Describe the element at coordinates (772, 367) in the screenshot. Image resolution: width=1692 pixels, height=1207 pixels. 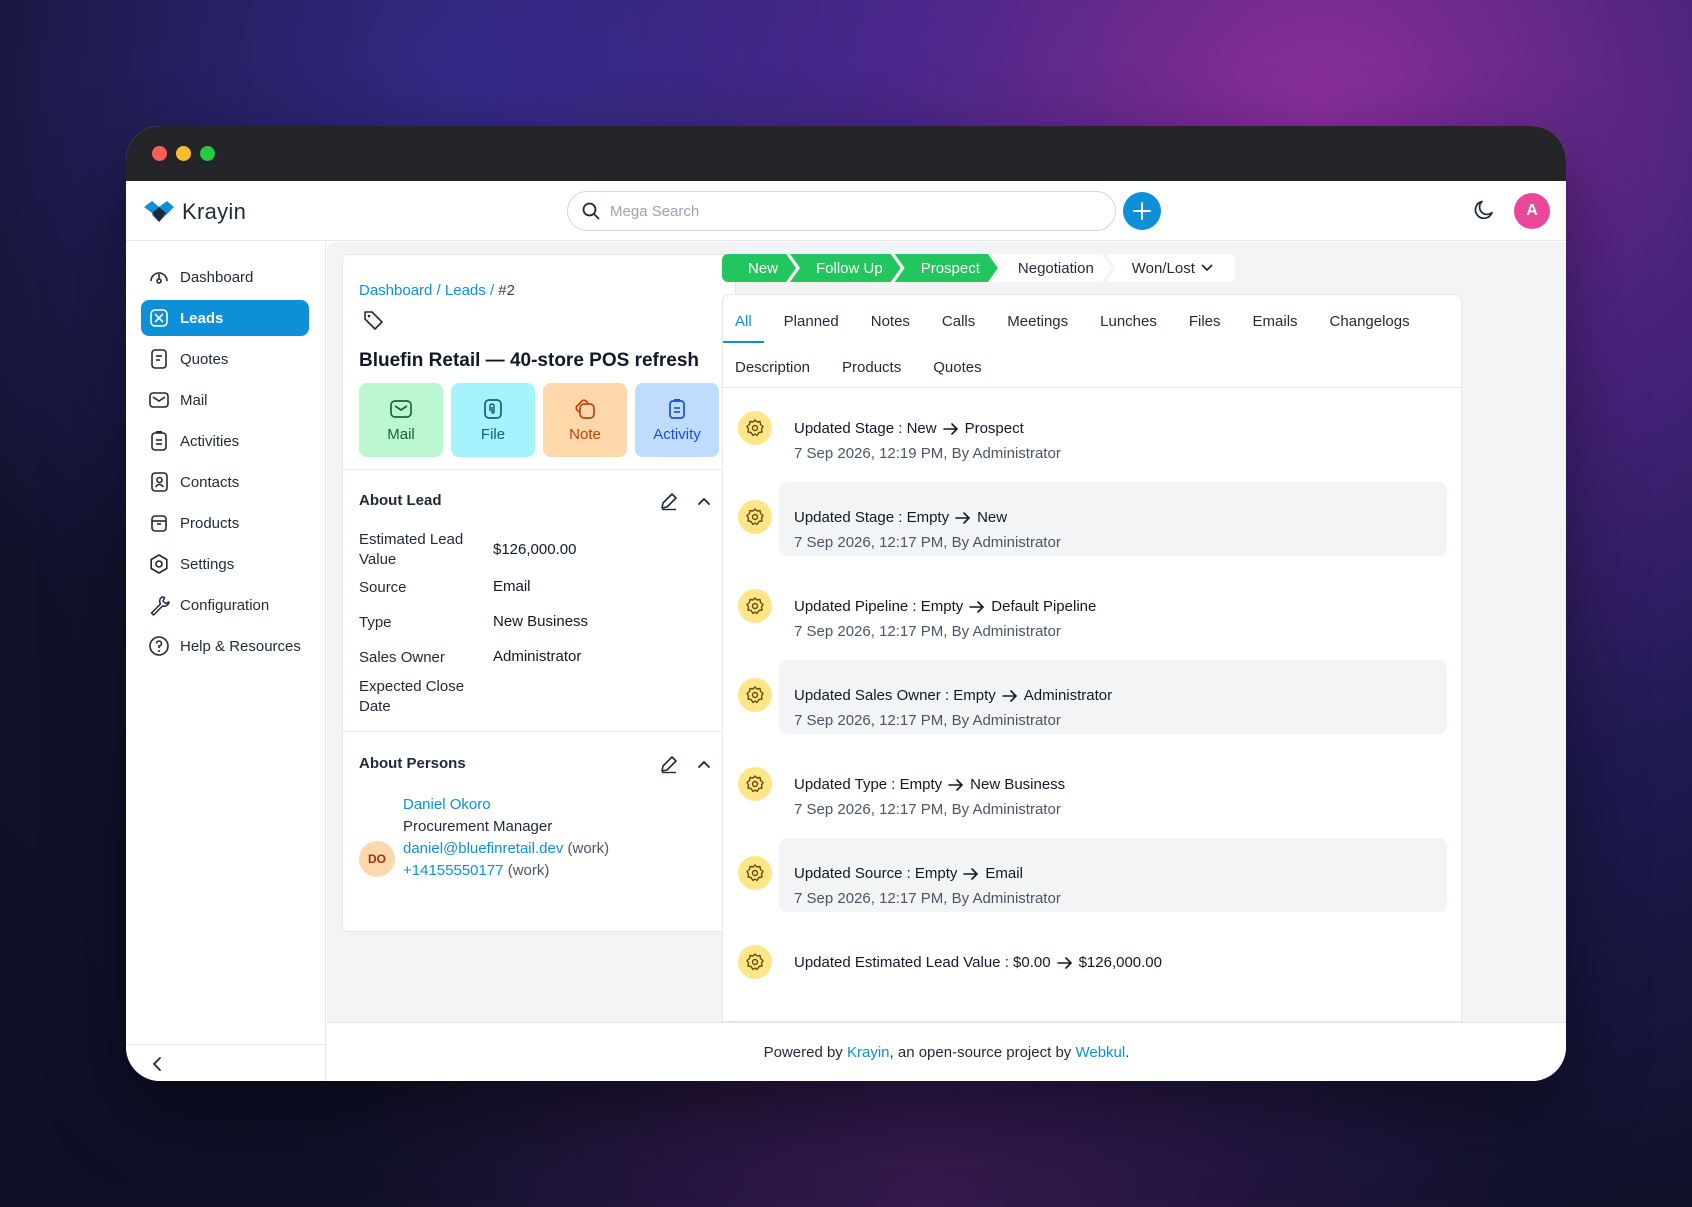
I see `tab-description: Description` at that location.